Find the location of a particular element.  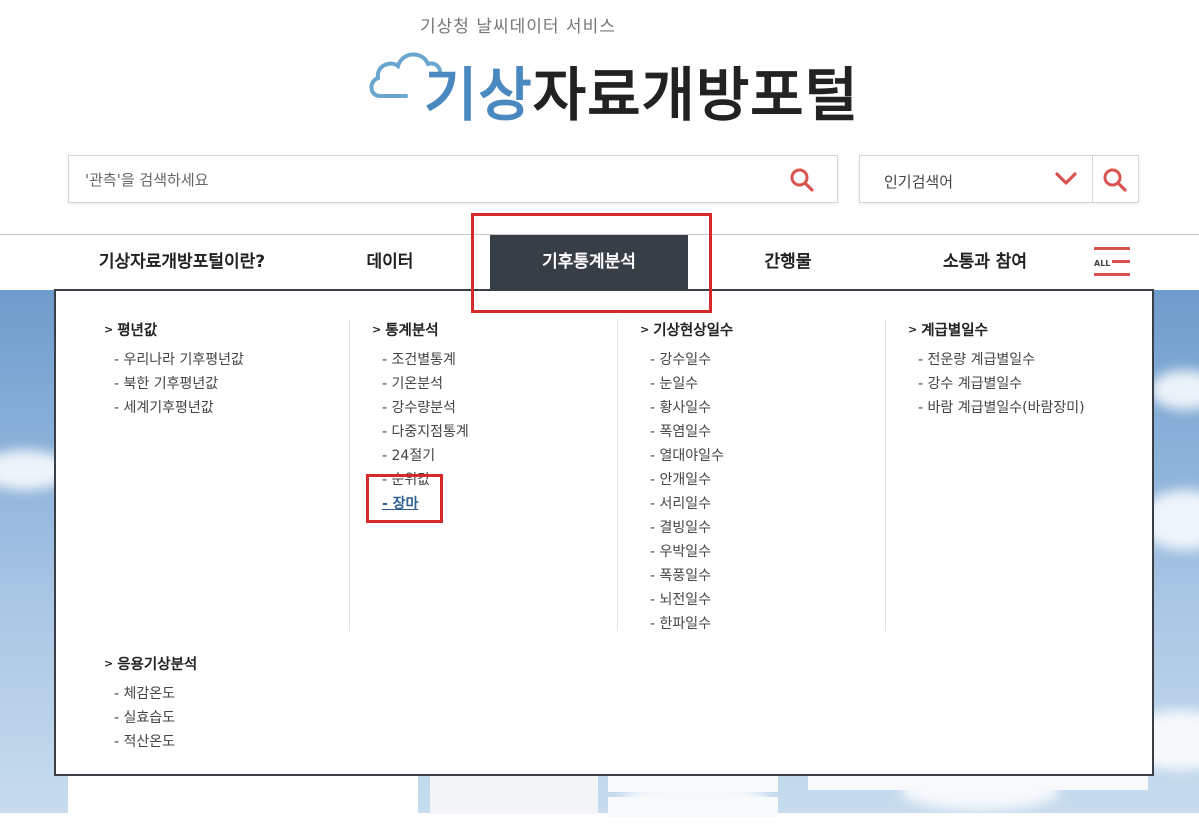

menu-group-label: 통계분석 is located at coordinates (412, 331).